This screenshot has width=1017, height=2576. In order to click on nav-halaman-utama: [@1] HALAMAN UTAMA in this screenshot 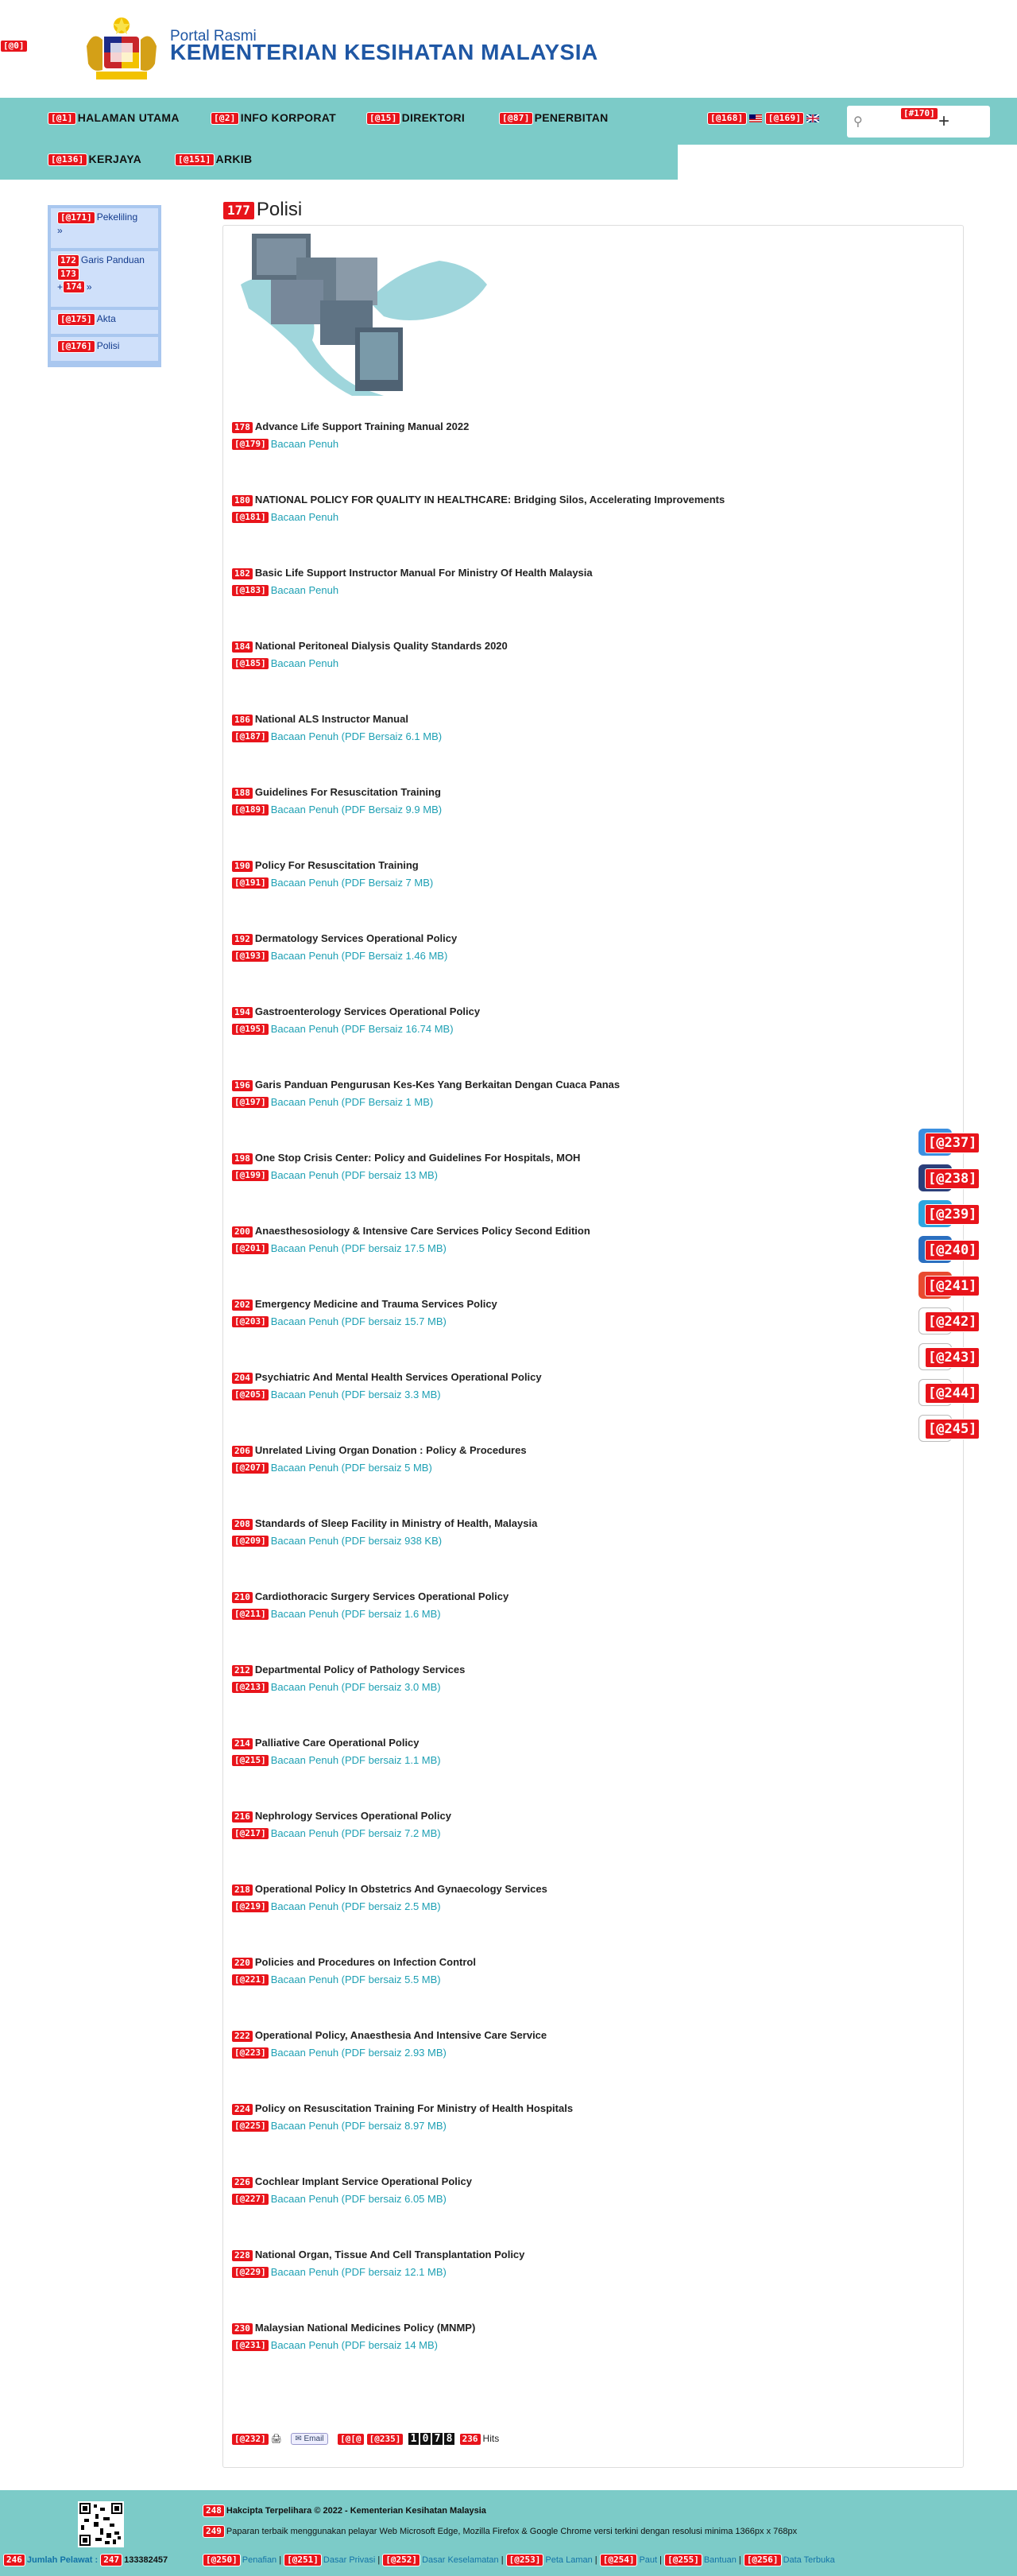, I will do `click(114, 118)`.